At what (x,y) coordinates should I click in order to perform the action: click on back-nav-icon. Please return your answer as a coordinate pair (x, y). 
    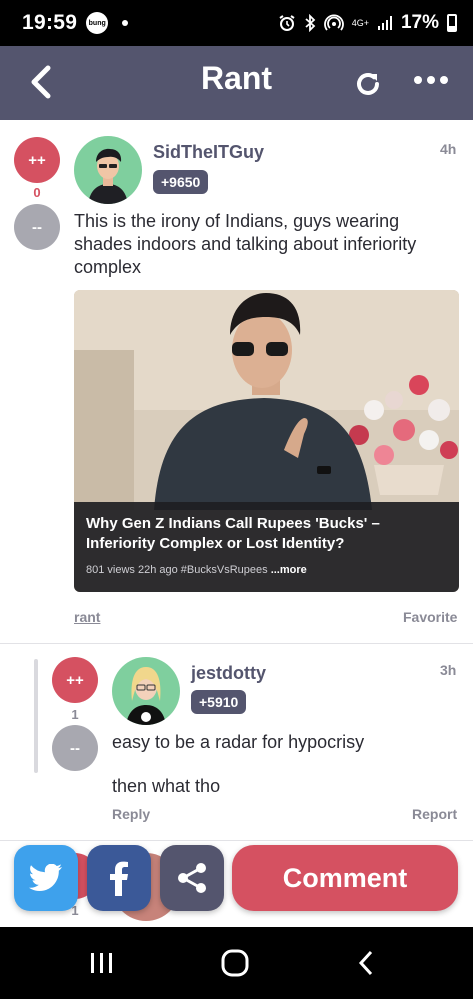
    Looking at the image, I should click on (366, 963).